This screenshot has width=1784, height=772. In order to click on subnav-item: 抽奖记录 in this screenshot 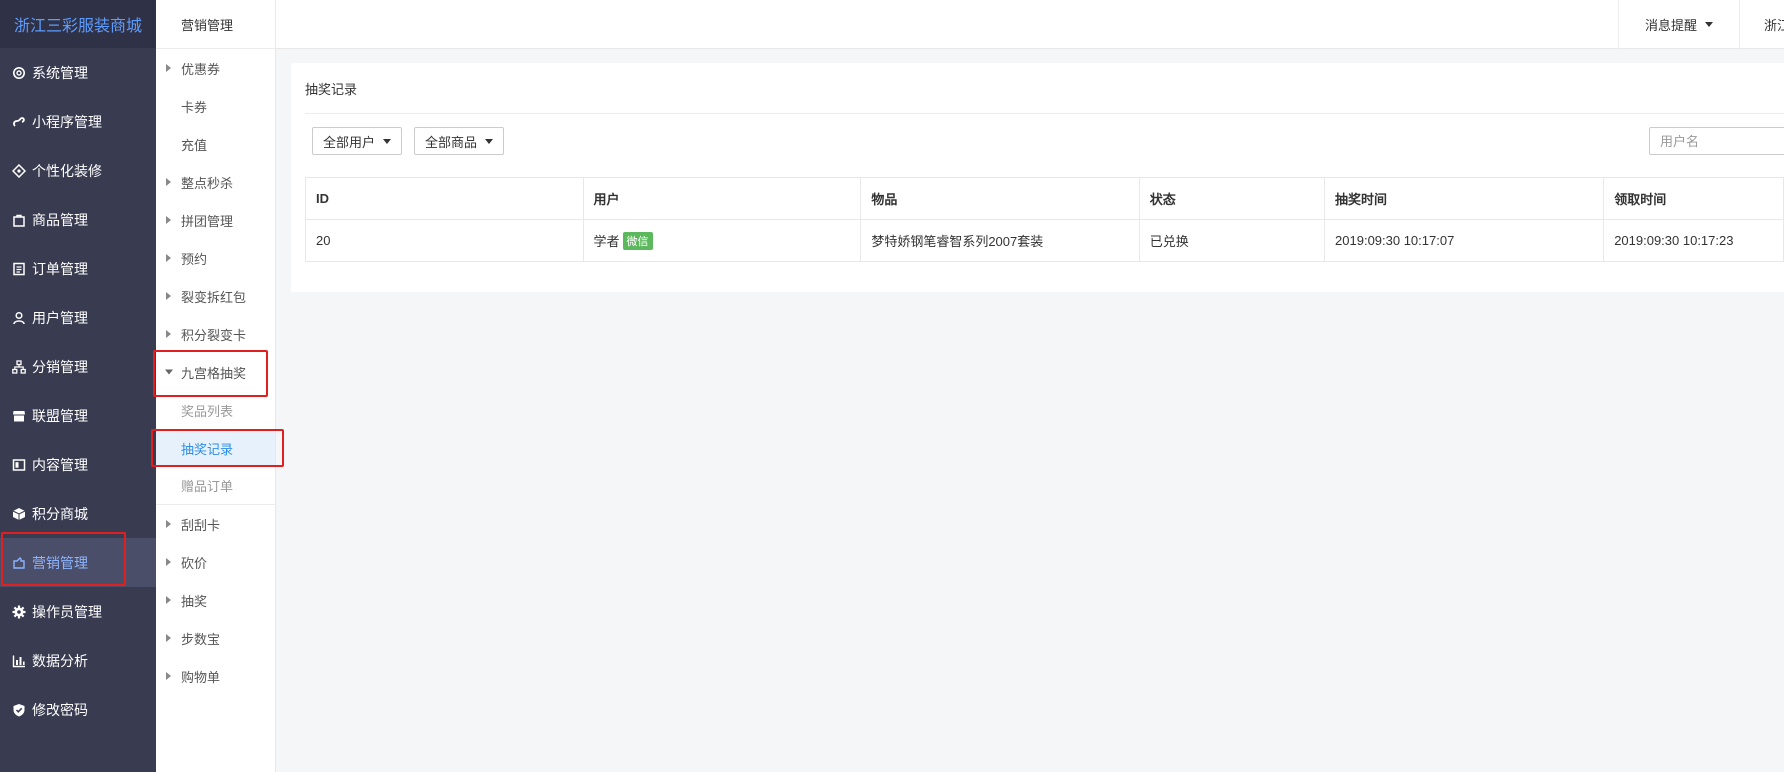, I will do `click(215, 448)`.